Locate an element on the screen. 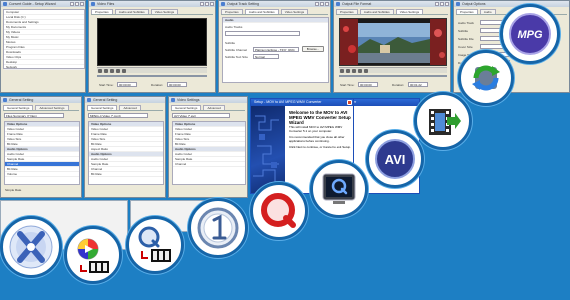 The height and width of the screenshot is (300, 570). audio-tracks-field is located at coordinates (262, 33).